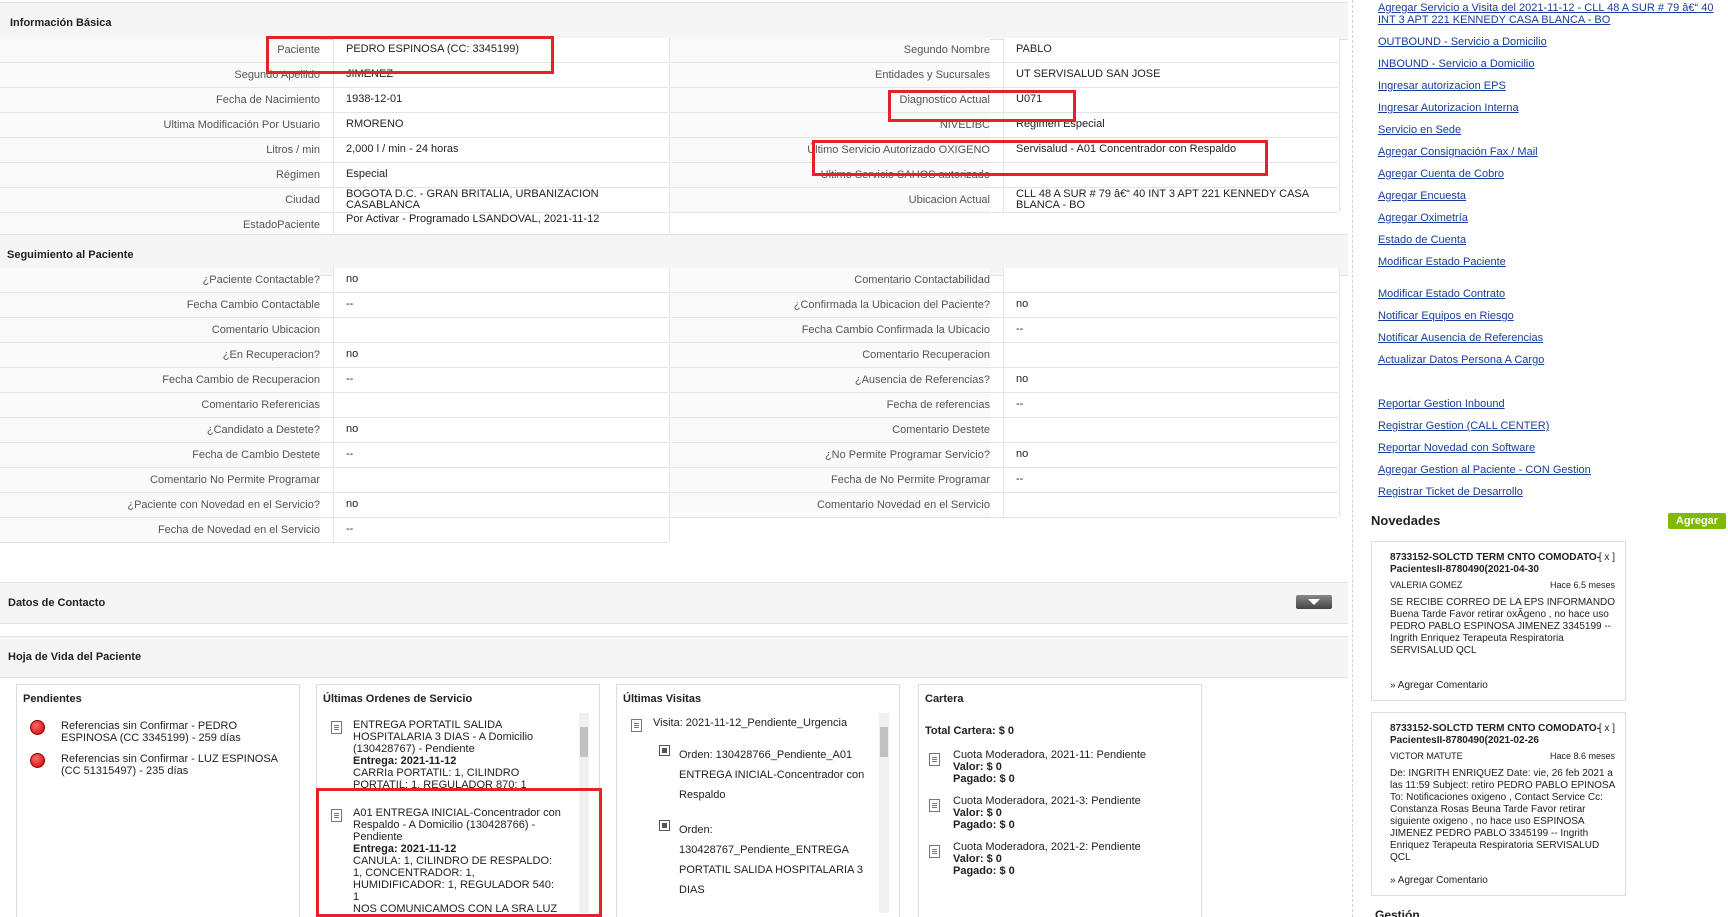 Image resolution: width=1728 pixels, height=917 pixels. What do you see at coordinates (1314, 602) in the screenshot?
I see `expand-toggle-button` at bounding box center [1314, 602].